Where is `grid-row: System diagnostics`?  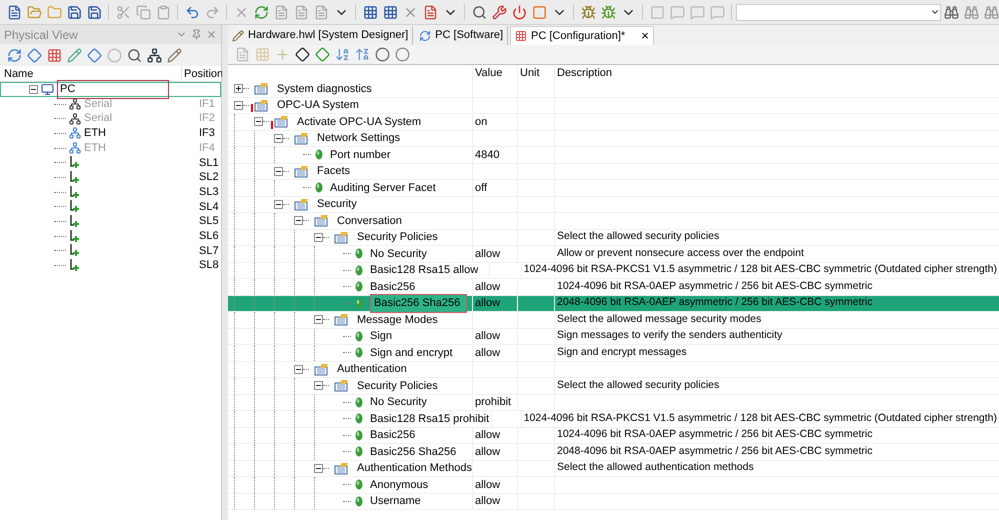
grid-row: System diagnostics is located at coordinates (613, 89).